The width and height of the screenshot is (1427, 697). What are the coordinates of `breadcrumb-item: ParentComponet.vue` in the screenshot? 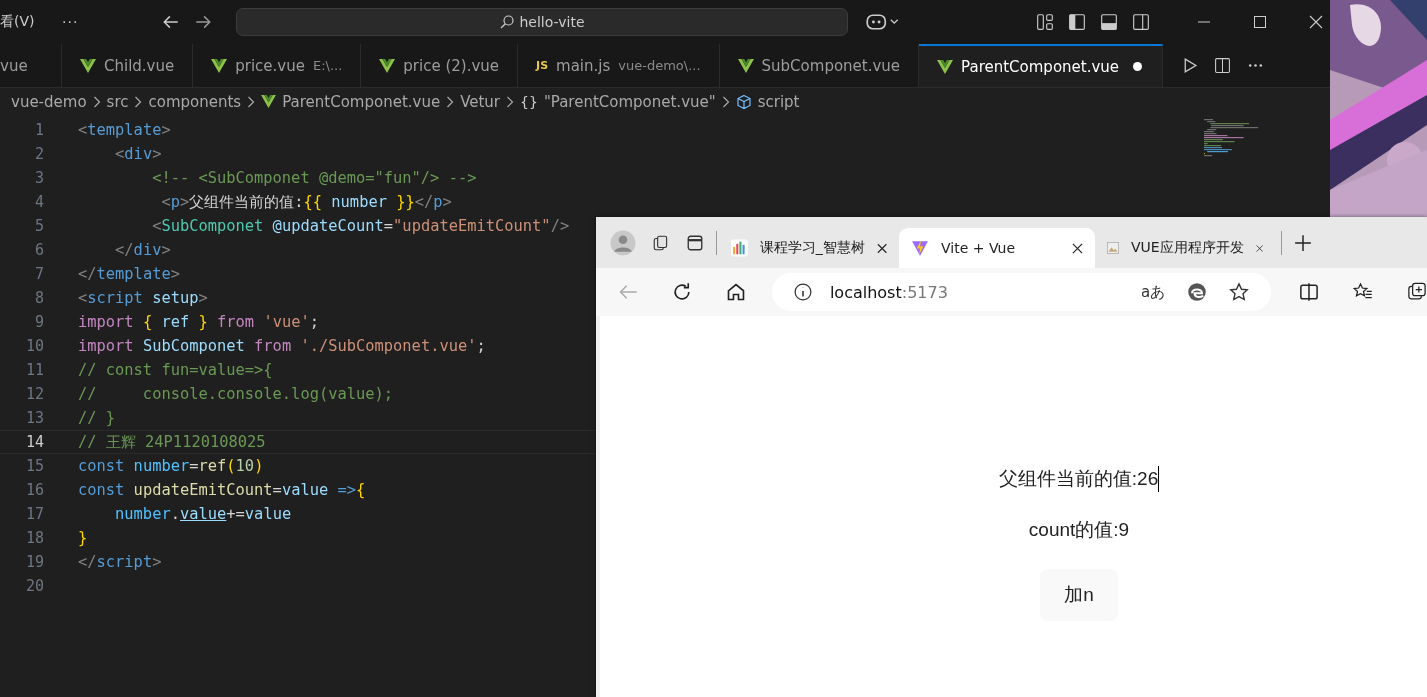 It's located at (361, 101).